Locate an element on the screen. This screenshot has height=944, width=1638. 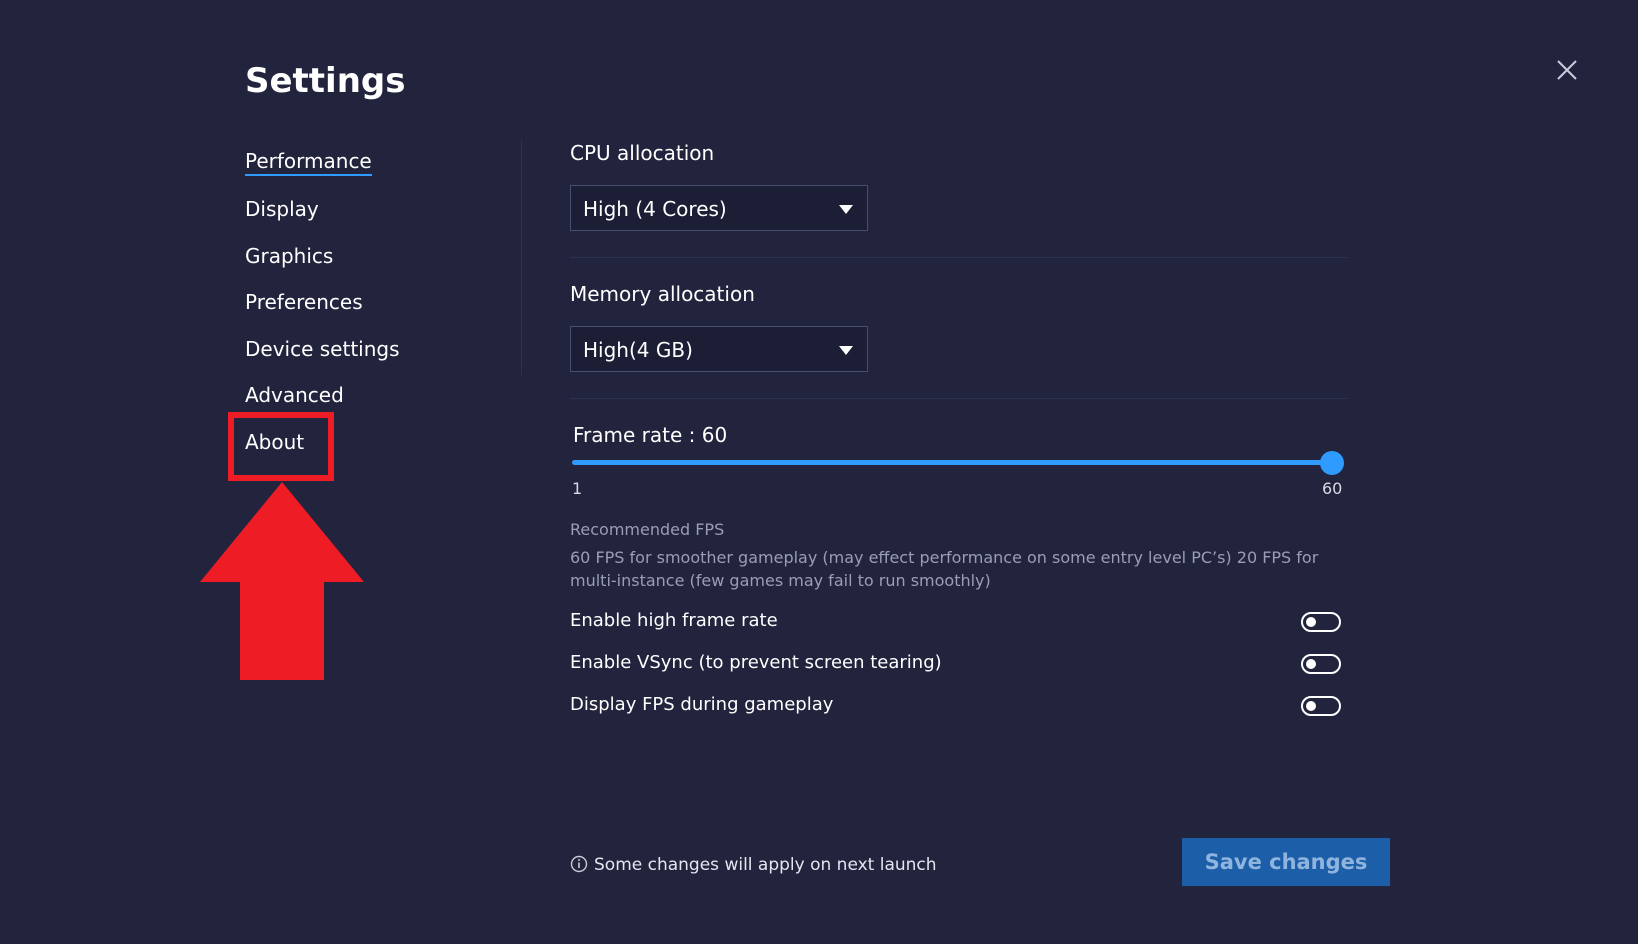
save-changes-button: Save changes is located at coordinates (1286, 862).